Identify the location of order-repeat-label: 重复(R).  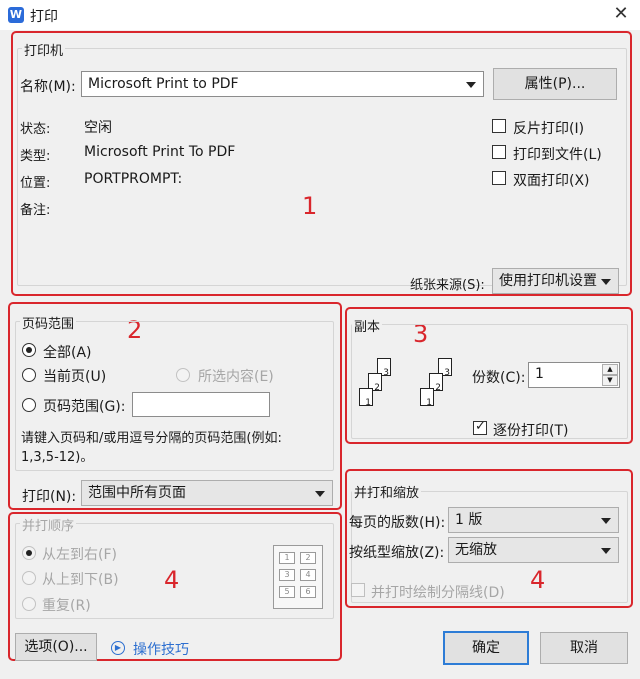
(66, 606).